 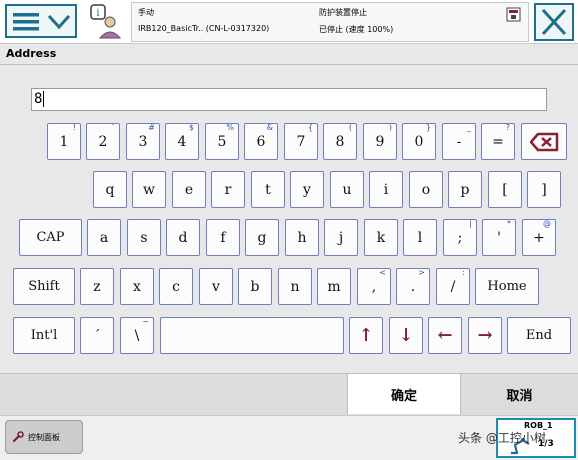 What do you see at coordinates (302, 237) in the screenshot?
I see `key-h: h` at bounding box center [302, 237].